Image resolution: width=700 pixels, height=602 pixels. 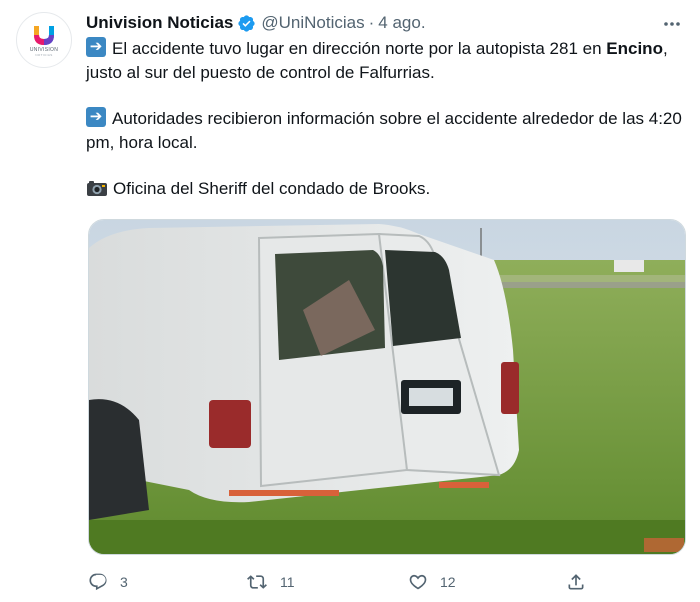 What do you see at coordinates (97, 188) in the screenshot?
I see `camera-emoji-icon` at bounding box center [97, 188].